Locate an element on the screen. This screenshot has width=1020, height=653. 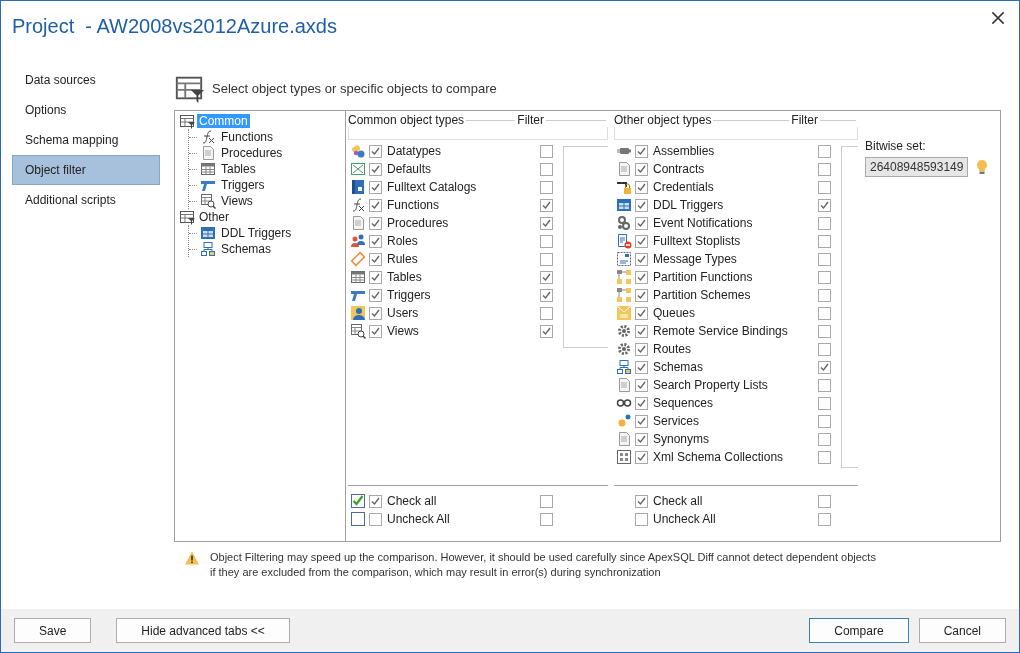
tree-node: Triggers is located at coordinates (243, 185).